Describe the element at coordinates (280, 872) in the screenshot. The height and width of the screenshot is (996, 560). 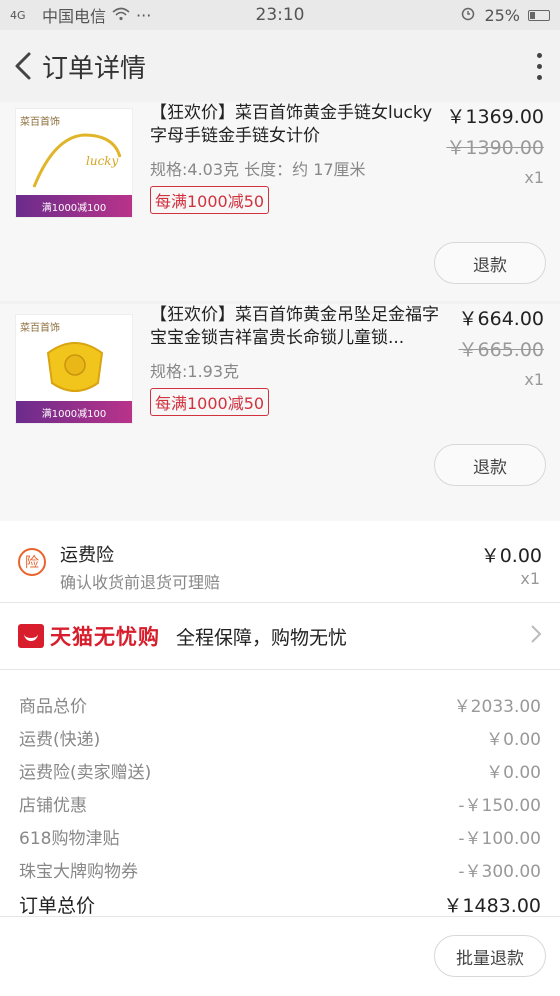
I see `summary-row: 珠宝大牌购物券 -￥300.00` at that location.